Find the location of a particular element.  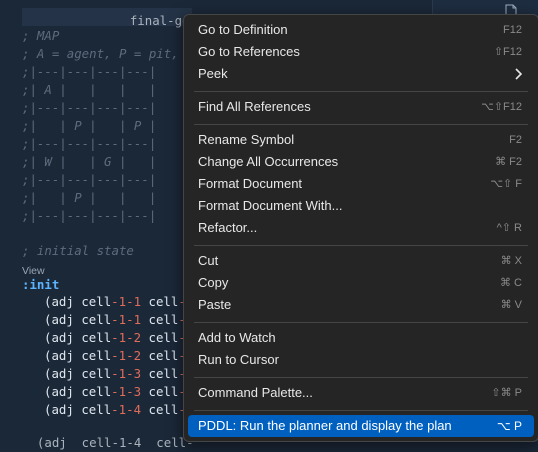

adj-fact-line: (adj cell-1-4 cell-2 is located at coordinates (118, 410).